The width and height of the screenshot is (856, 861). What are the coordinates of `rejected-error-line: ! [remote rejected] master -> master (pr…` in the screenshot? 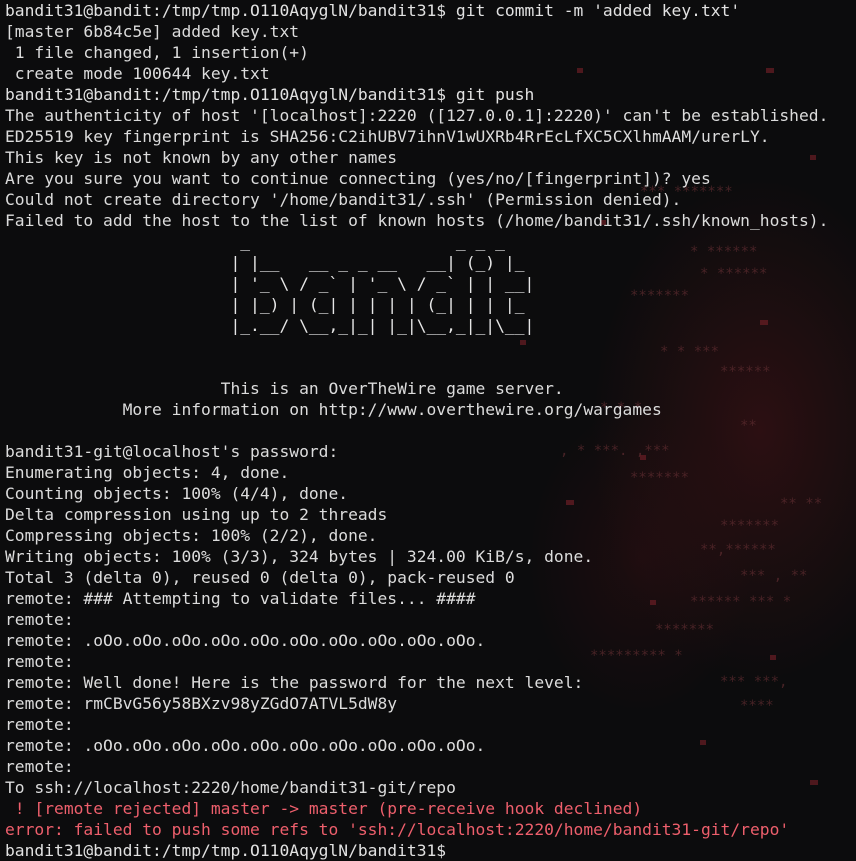 It's located at (324, 808).